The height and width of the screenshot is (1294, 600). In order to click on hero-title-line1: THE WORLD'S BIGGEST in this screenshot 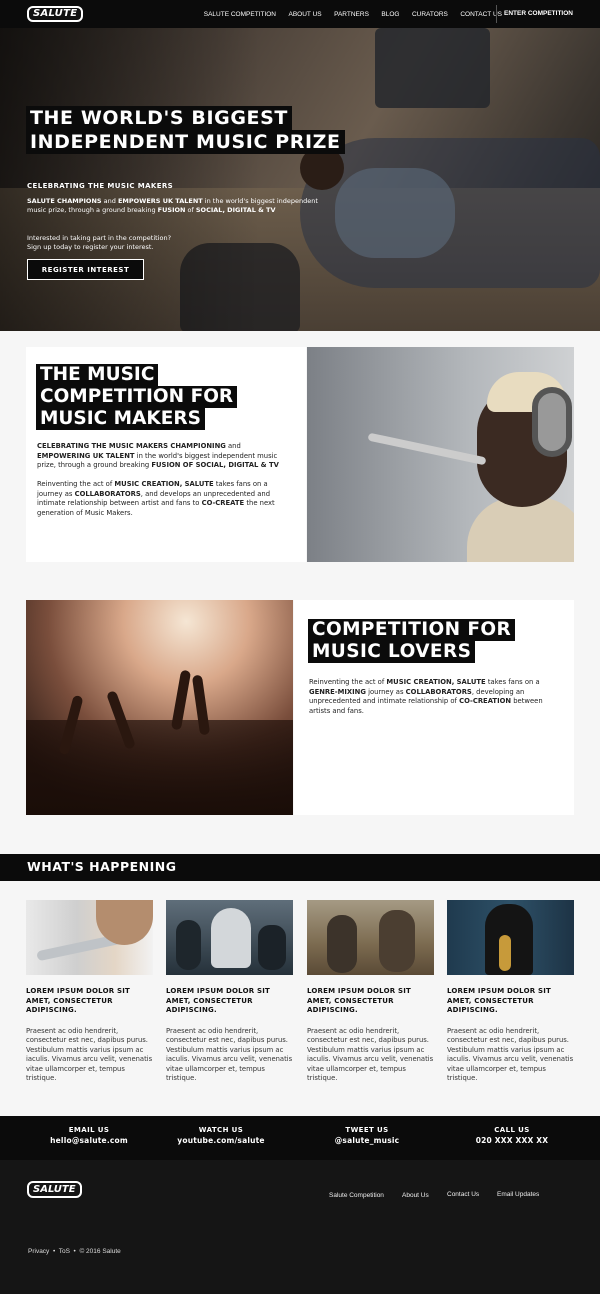, I will do `click(159, 118)`.